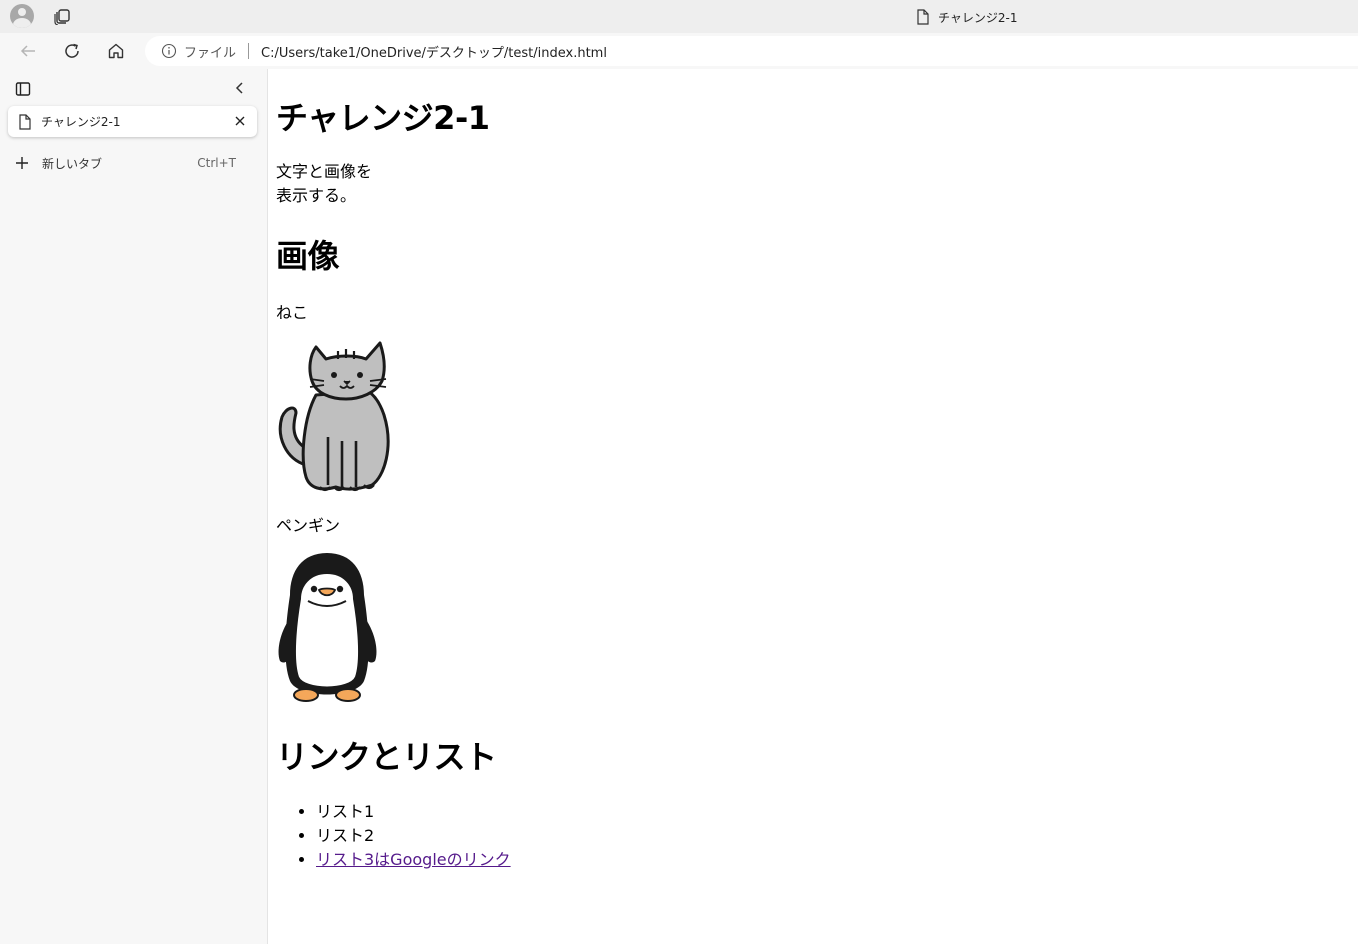 This screenshot has width=1358, height=944. I want to click on list-item: リスト2, so click(413, 836).